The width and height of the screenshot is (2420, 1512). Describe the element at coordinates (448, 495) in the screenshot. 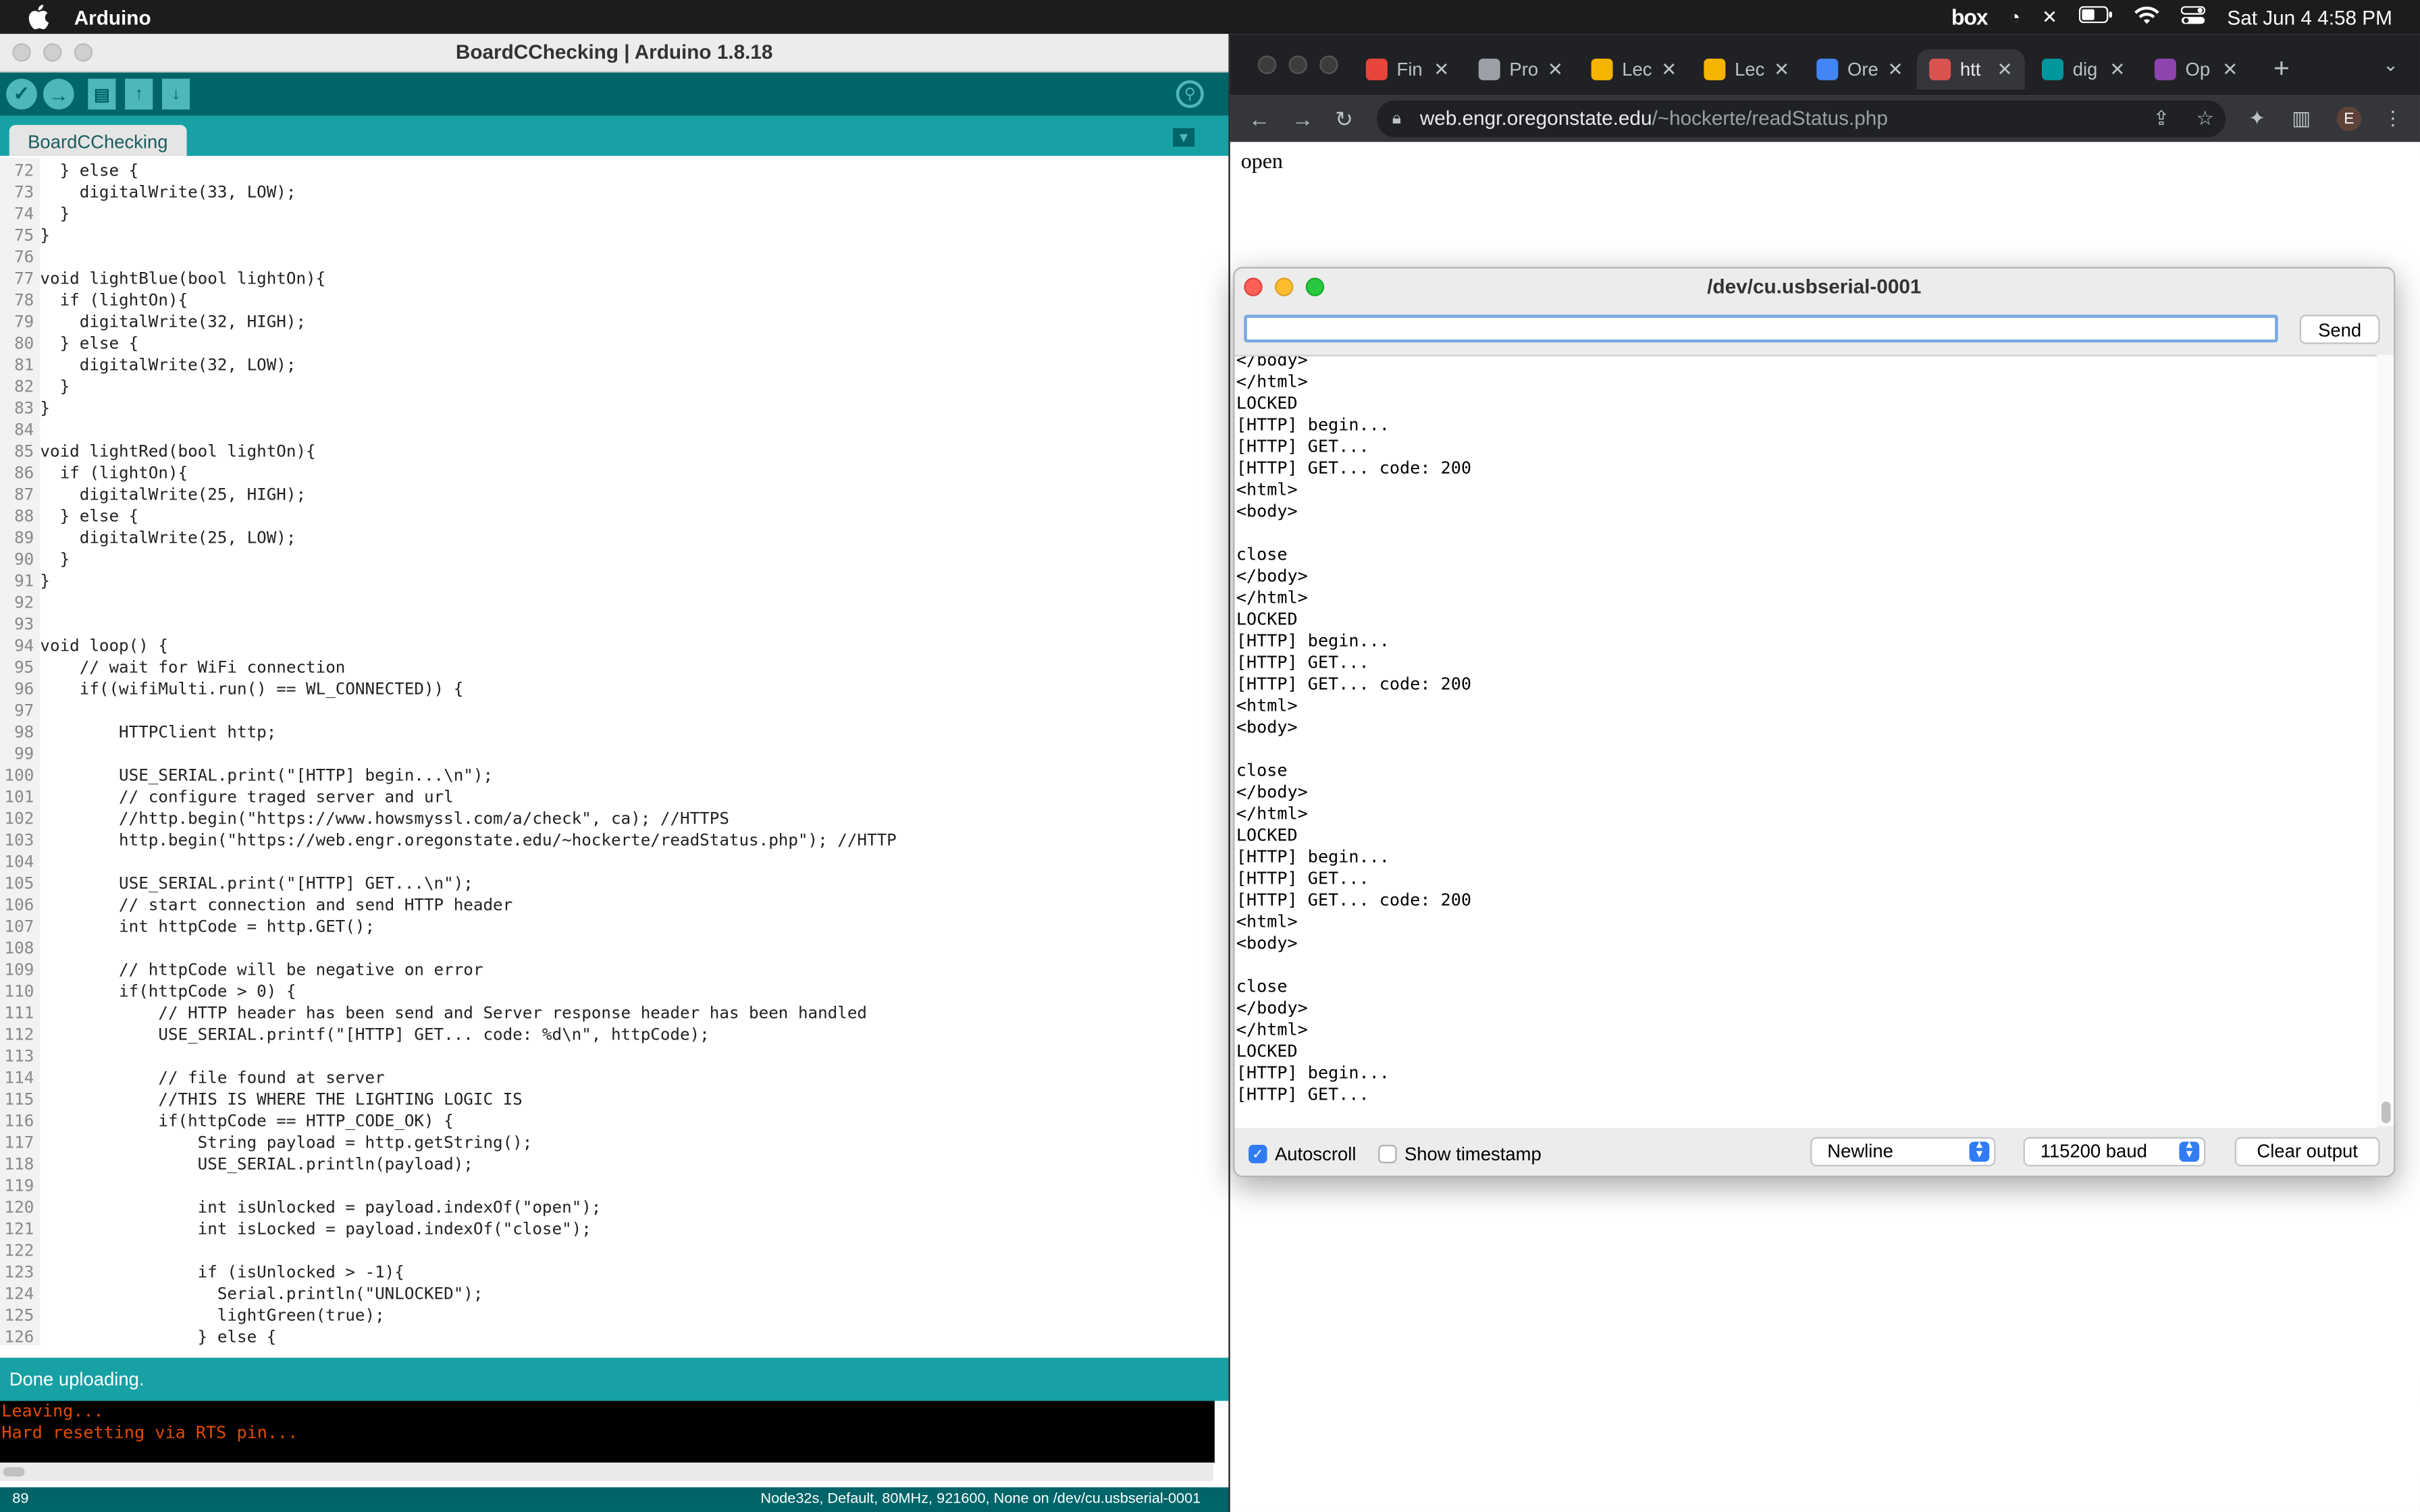

I see `code-line: 87 digitalWrite(25, HIGH);` at that location.